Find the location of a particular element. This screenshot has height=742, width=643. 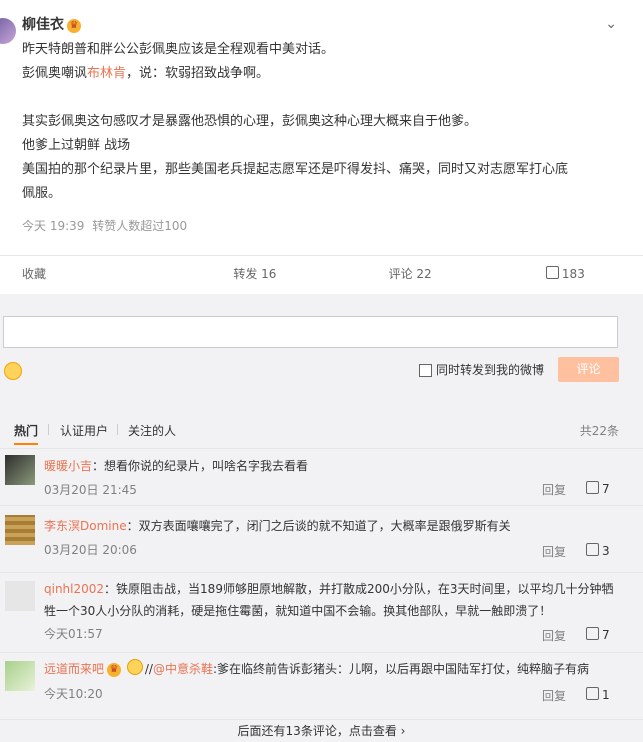

tab-verified: 认证用户 is located at coordinates (84, 430).